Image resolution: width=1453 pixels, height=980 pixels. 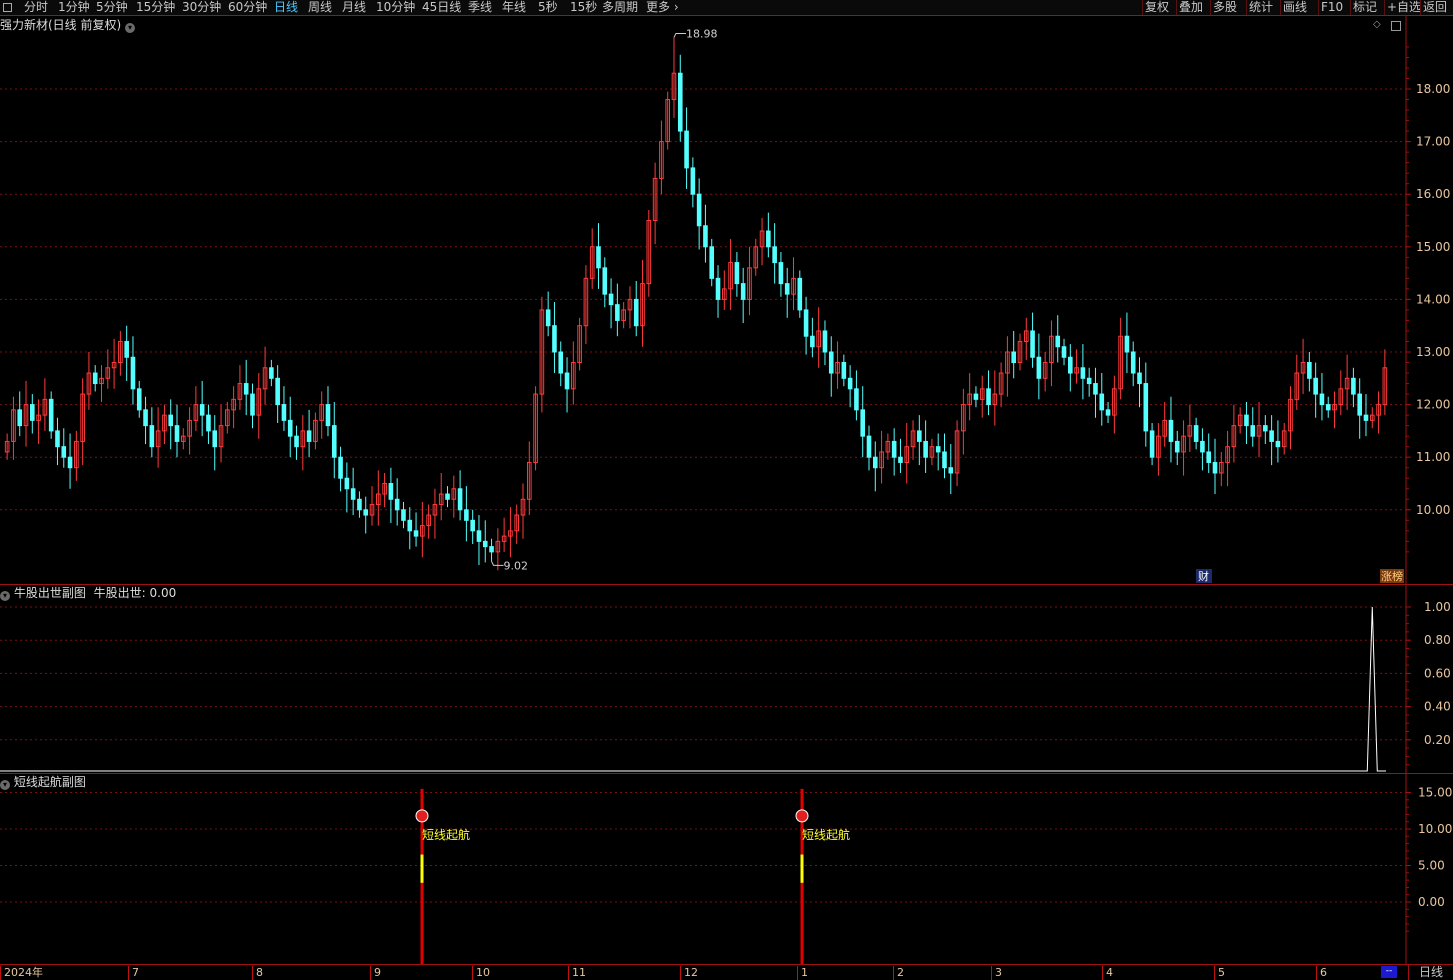 I want to click on date-tick: 6, so click(x=1321, y=973).